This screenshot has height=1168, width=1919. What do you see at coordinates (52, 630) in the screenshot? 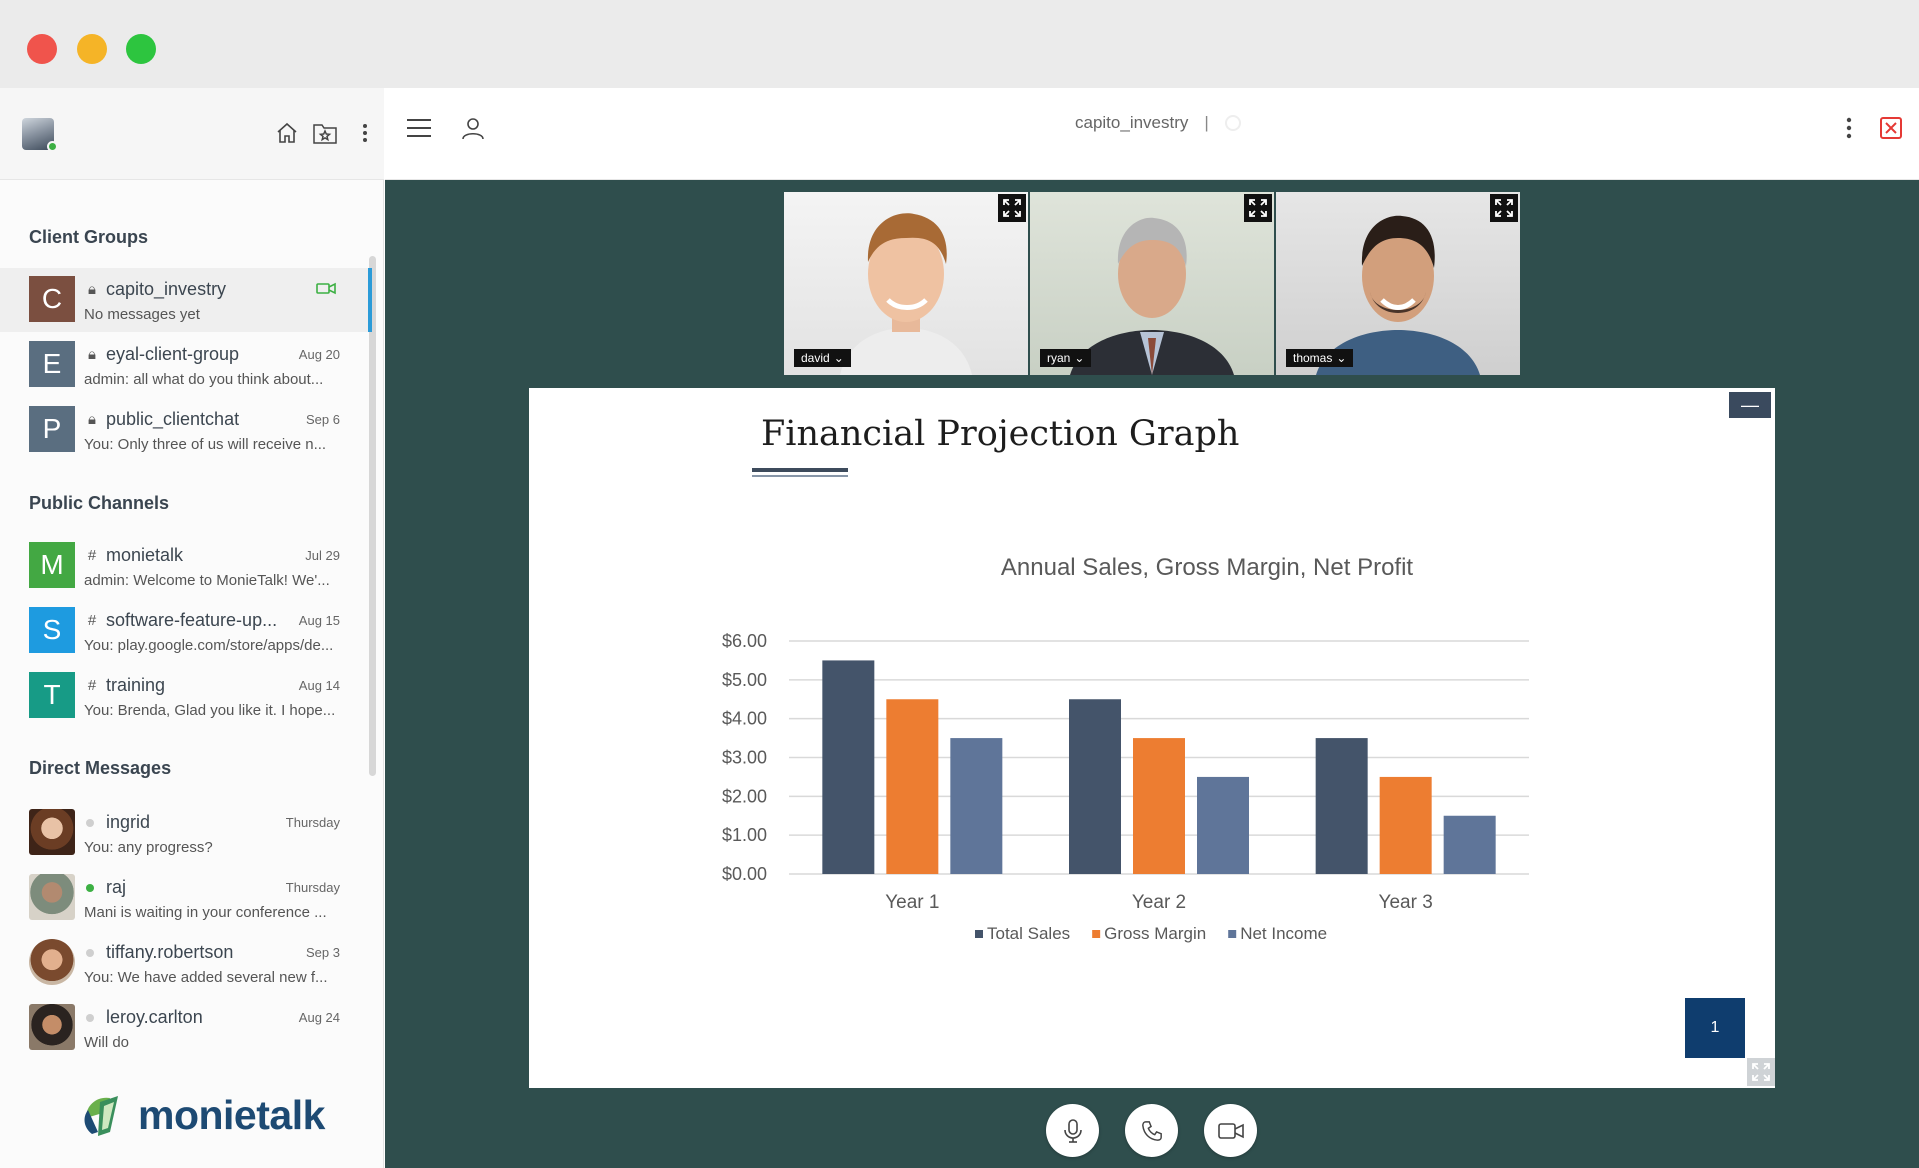
I see `channel-avatar: S` at bounding box center [52, 630].